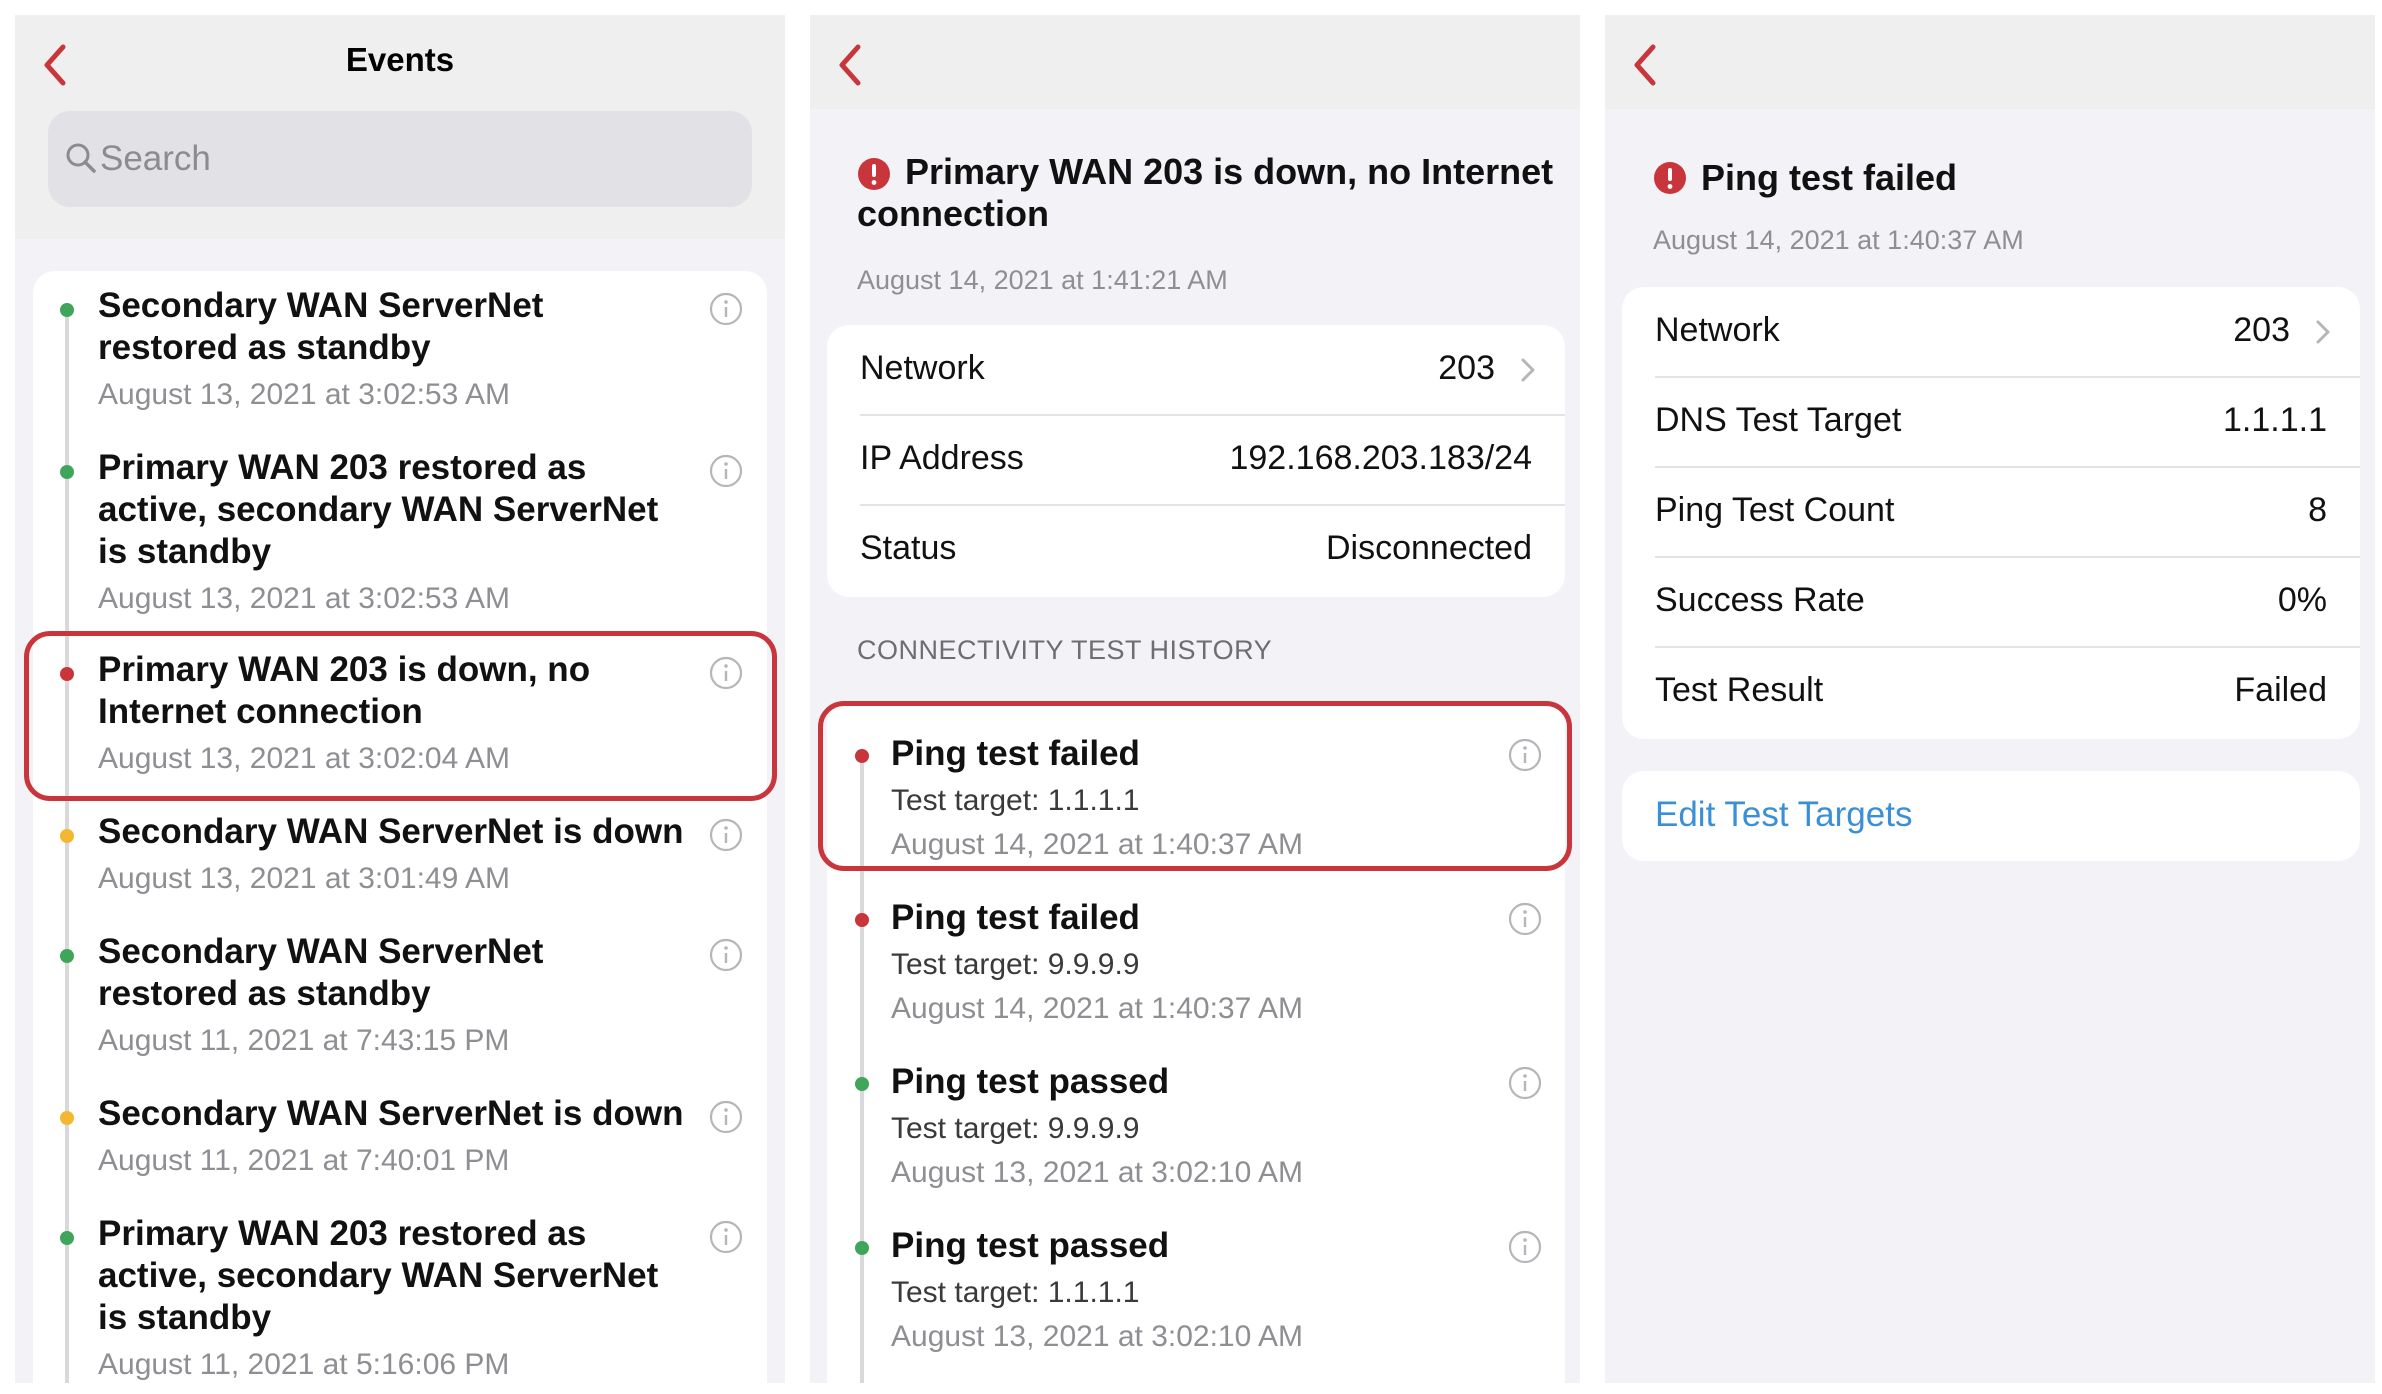  I want to click on event-time: August 11, 2021 at 5:16:06 PM, so click(304, 1364).